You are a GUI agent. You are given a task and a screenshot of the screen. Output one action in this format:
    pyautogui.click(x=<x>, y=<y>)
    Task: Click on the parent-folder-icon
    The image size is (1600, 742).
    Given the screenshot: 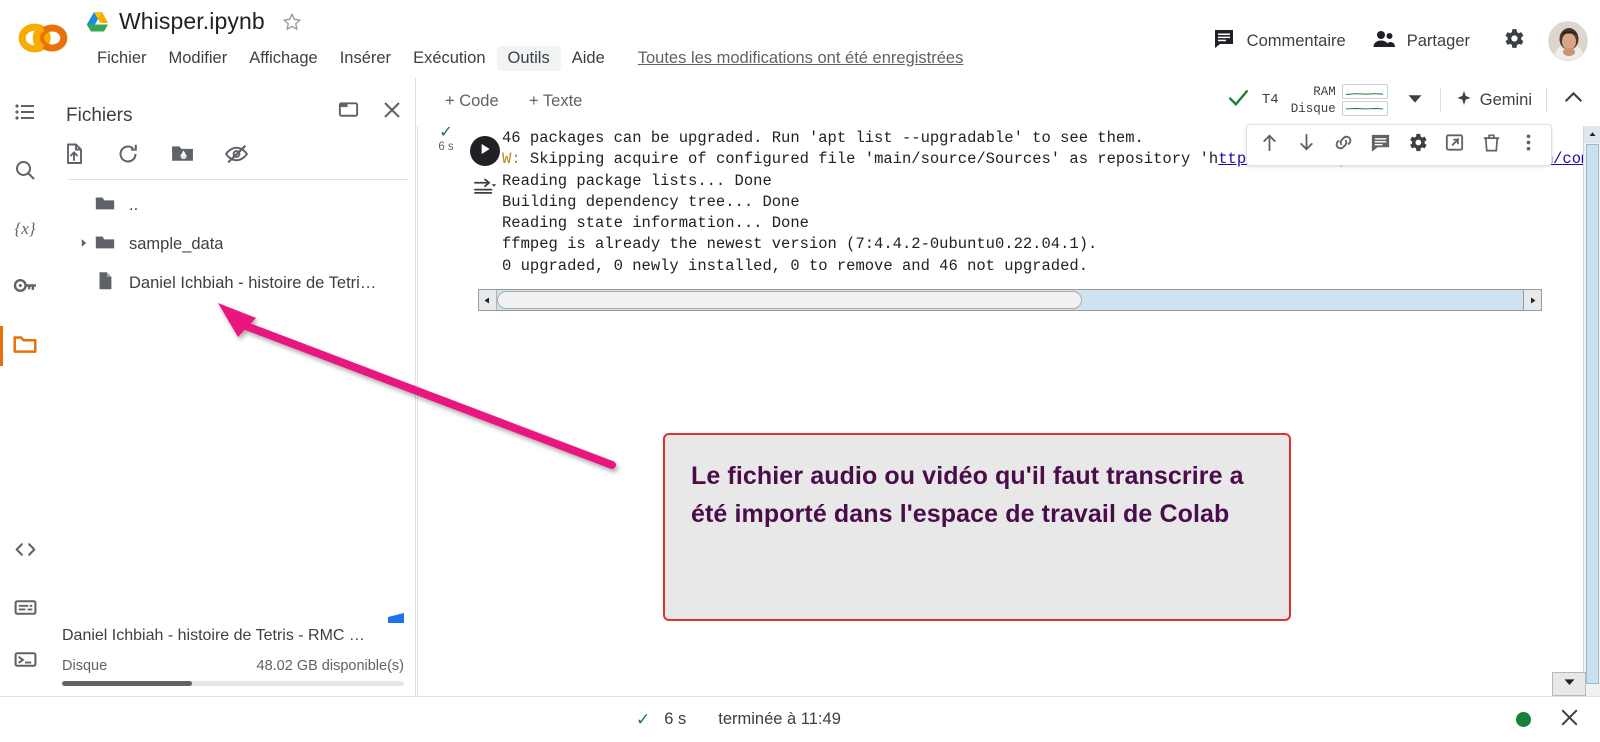 What is the action you would take?
    pyautogui.click(x=105, y=205)
    